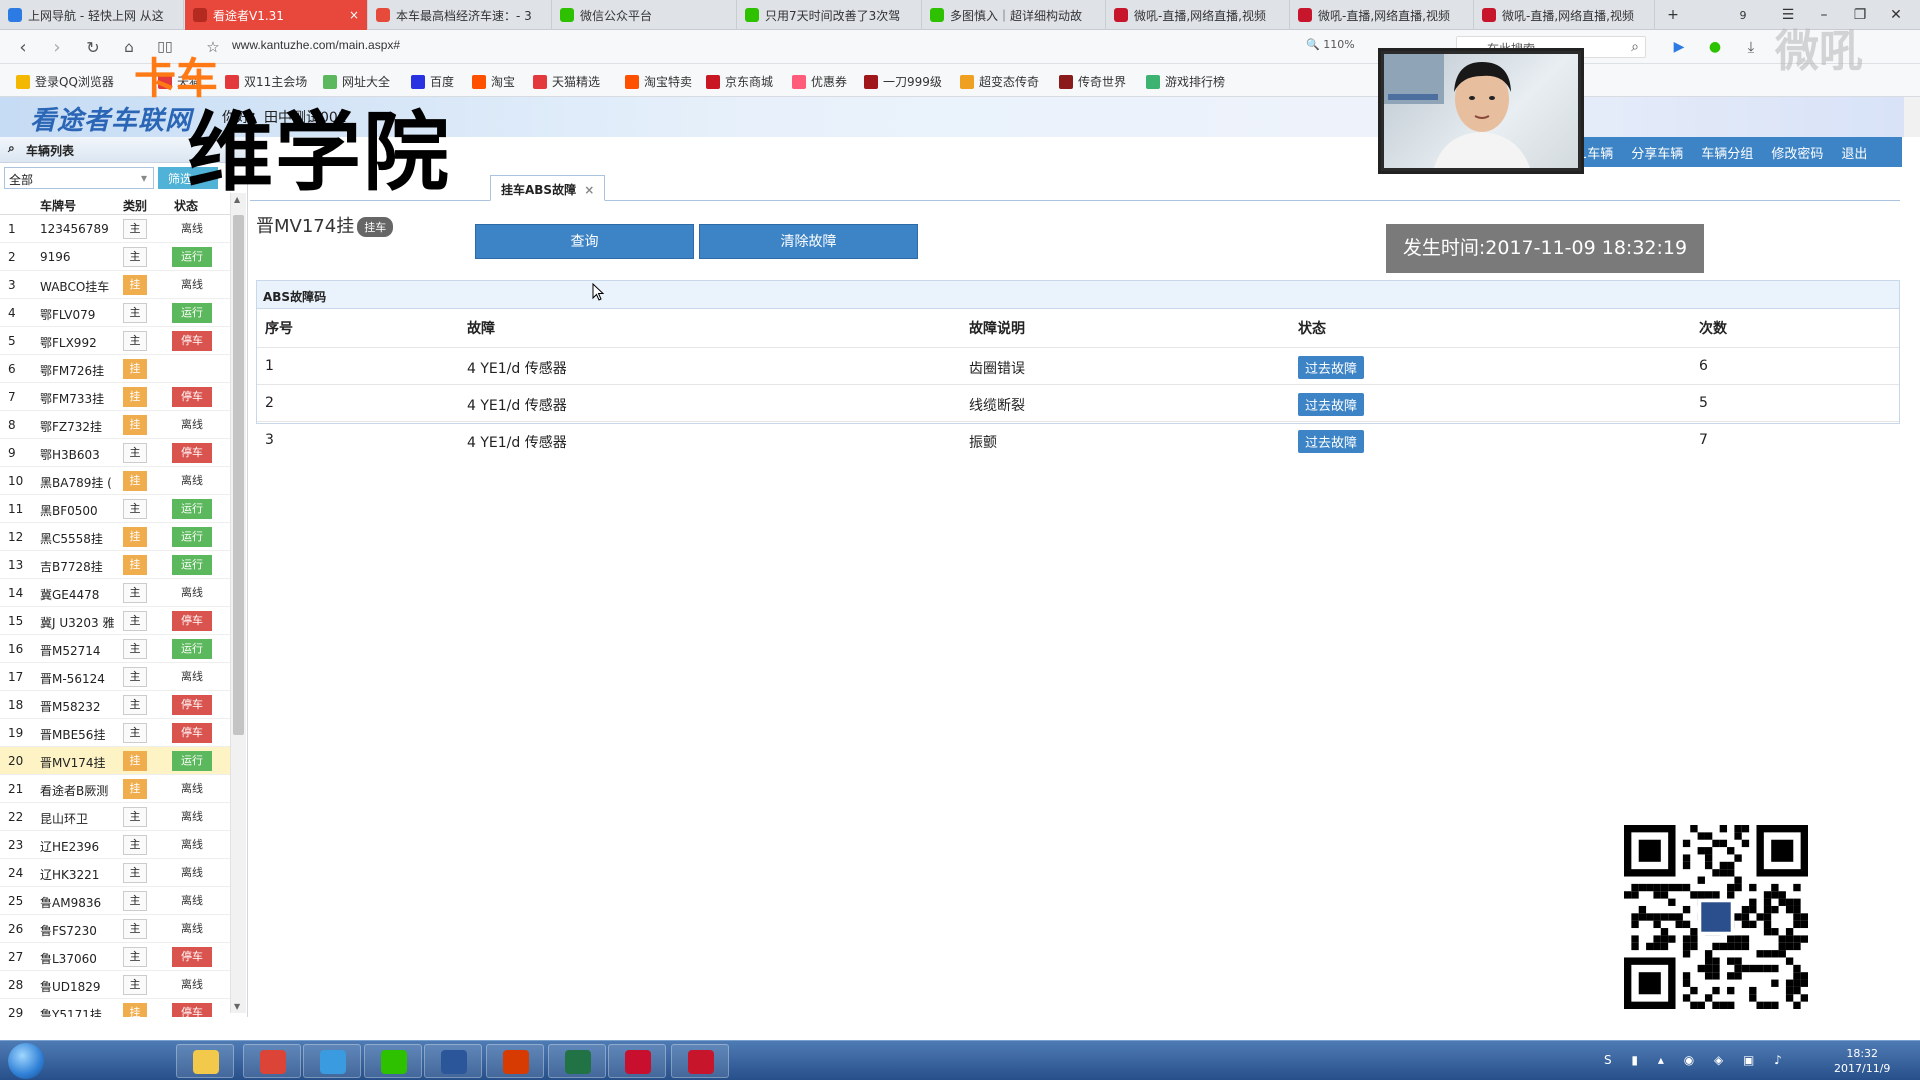  I want to click on tab-trailer-abs-fault: 挂车ABS故障 ×, so click(548, 188).